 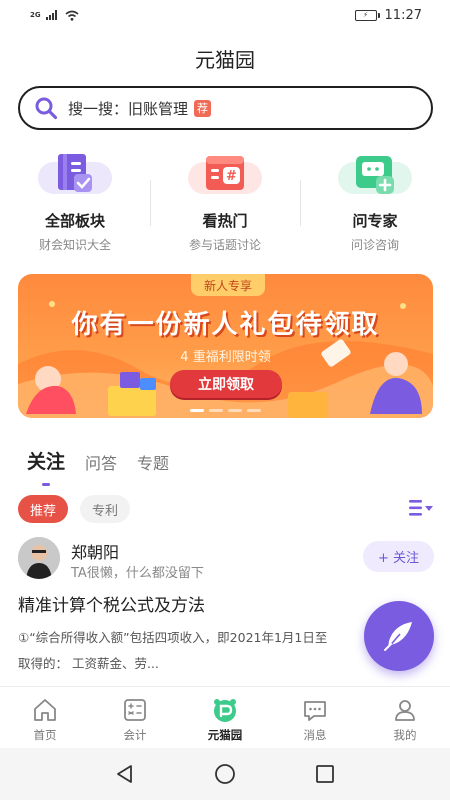 I want to click on post-excerpt-line: ①“综合所得收入额”包括四项收入，即2021年1月1日至, so click(x=173, y=637).